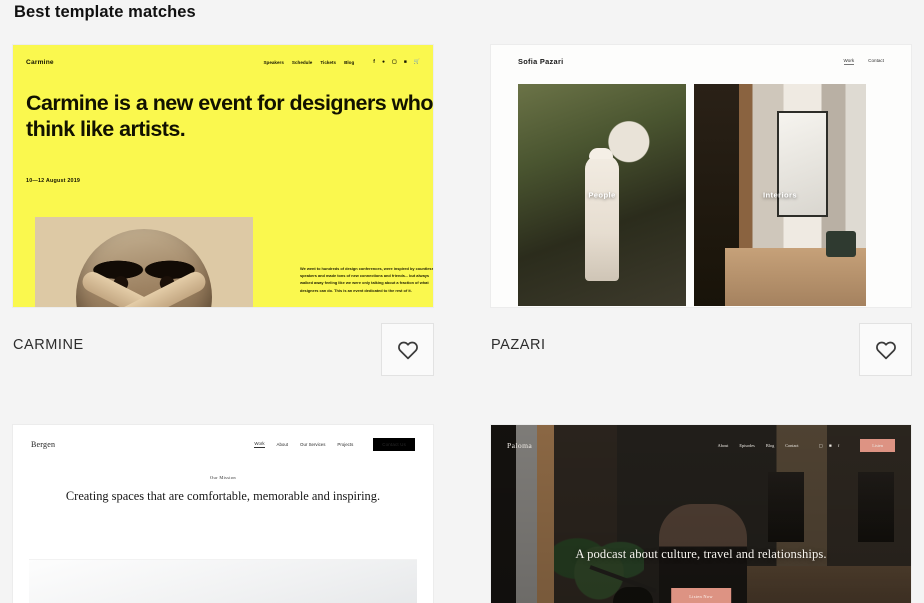 The height and width of the screenshot is (603, 924). I want to click on paloma-site-preview: Paloma About Episodes Blog Contact ▢ ■ f, so click(701, 514).